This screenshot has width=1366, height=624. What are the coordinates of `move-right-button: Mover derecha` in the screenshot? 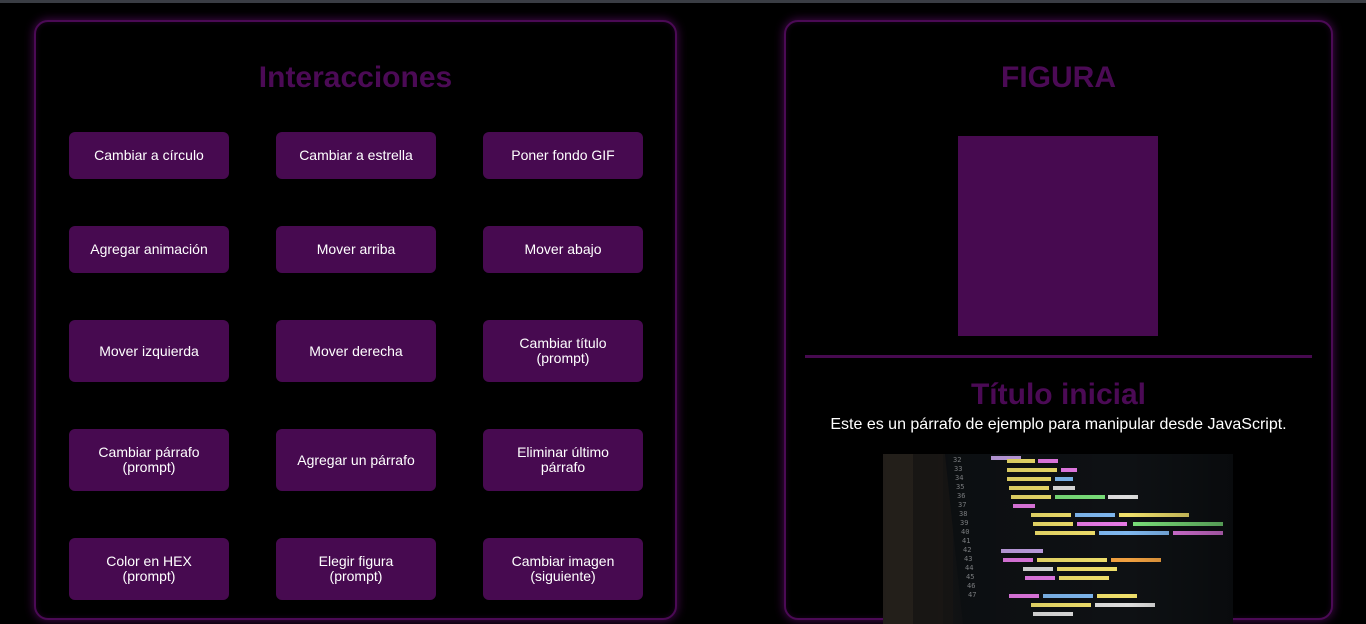 It's located at (356, 351).